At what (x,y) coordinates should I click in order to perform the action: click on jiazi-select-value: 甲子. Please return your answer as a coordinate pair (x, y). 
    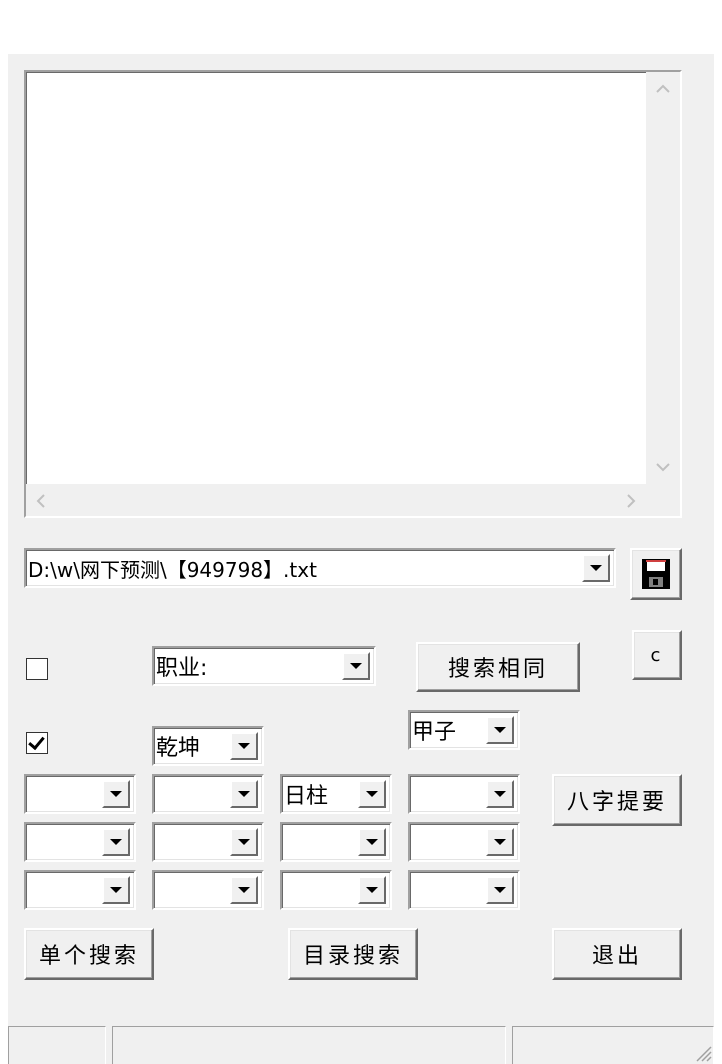
    Looking at the image, I should click on (434, 732).